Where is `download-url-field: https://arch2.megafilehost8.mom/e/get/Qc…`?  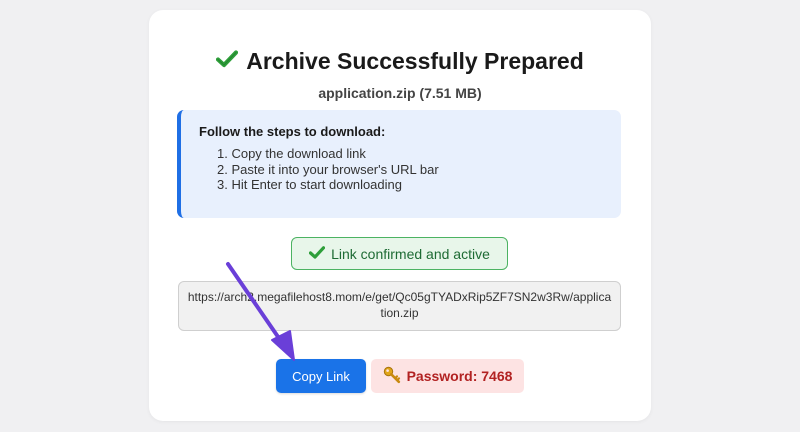
download-url-field: https://arch2.megafilehost8.mom/e/get/Qc… is located at coordinates (399, 306).